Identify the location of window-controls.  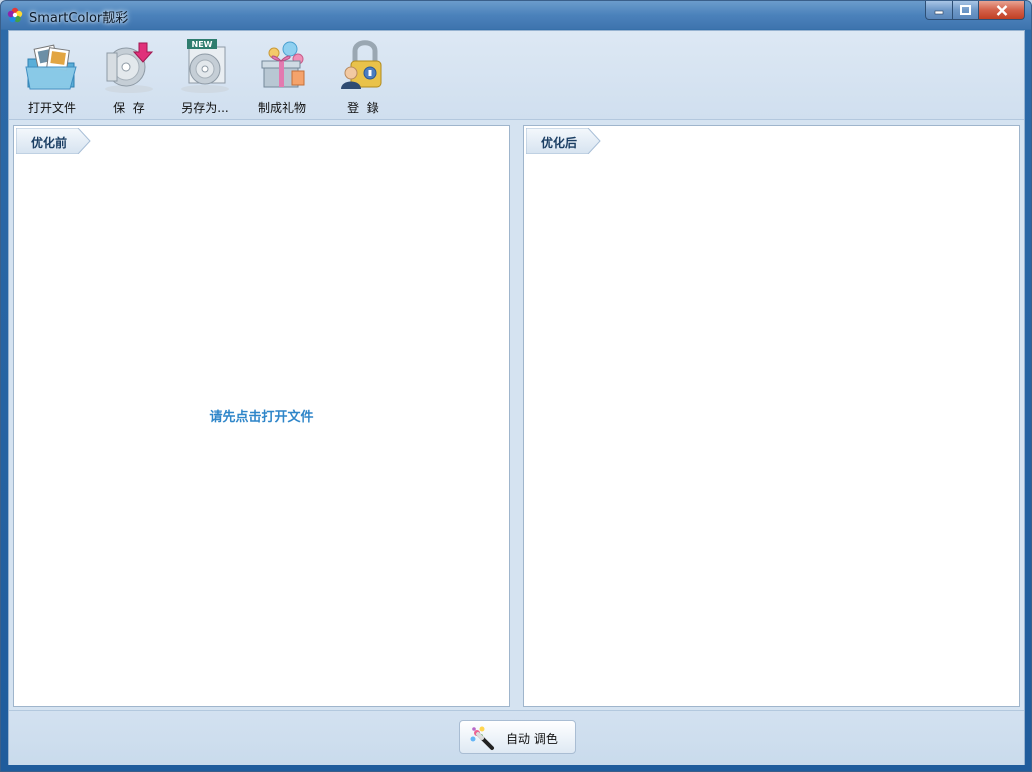
(975, 11).